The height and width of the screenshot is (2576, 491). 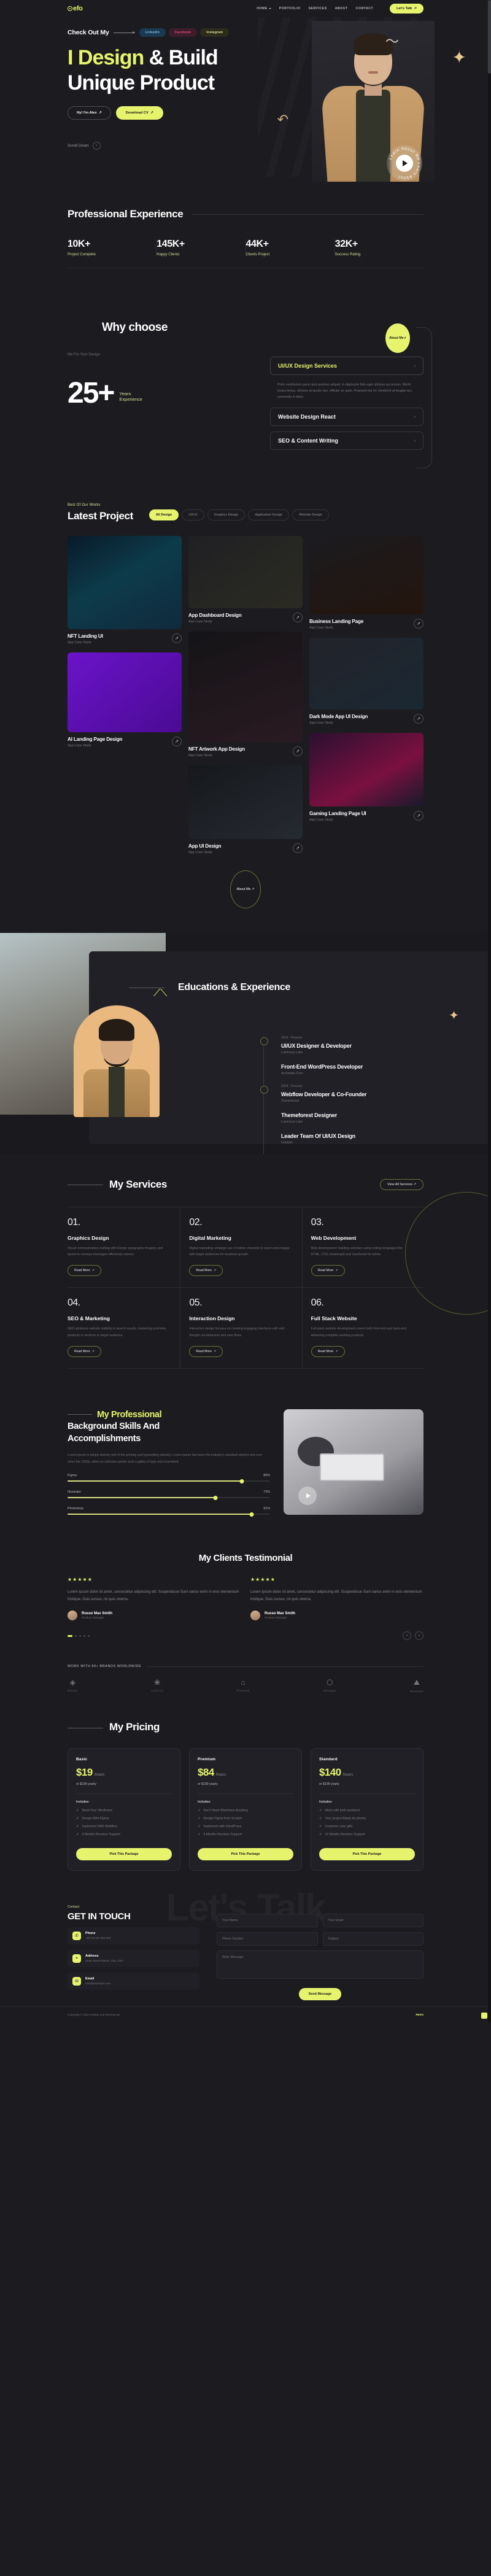 What do you see at coordinates (307, 214) in the screenshot?
I see `divider` at bounding box center [307, 214].